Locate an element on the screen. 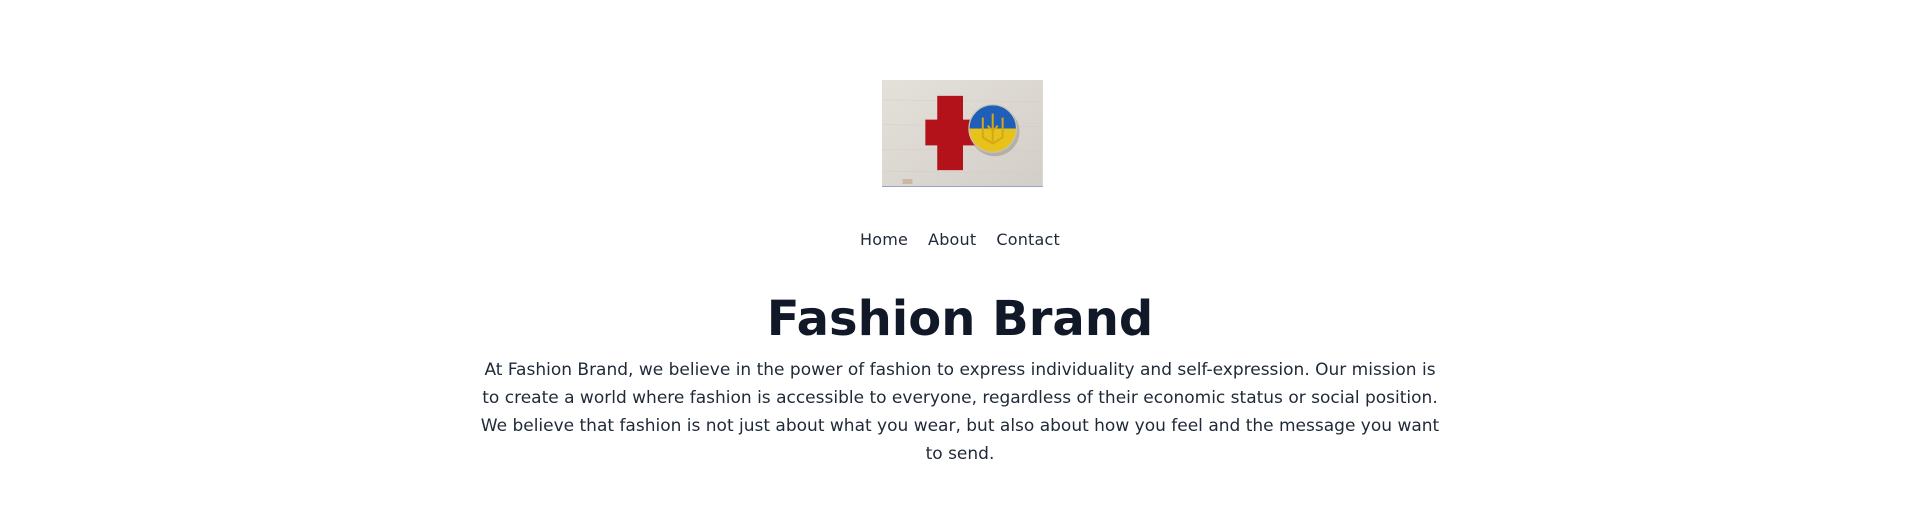 The image size is (1920, 531). nav-link-contact: Contact is located at coordinates (1028, 240).